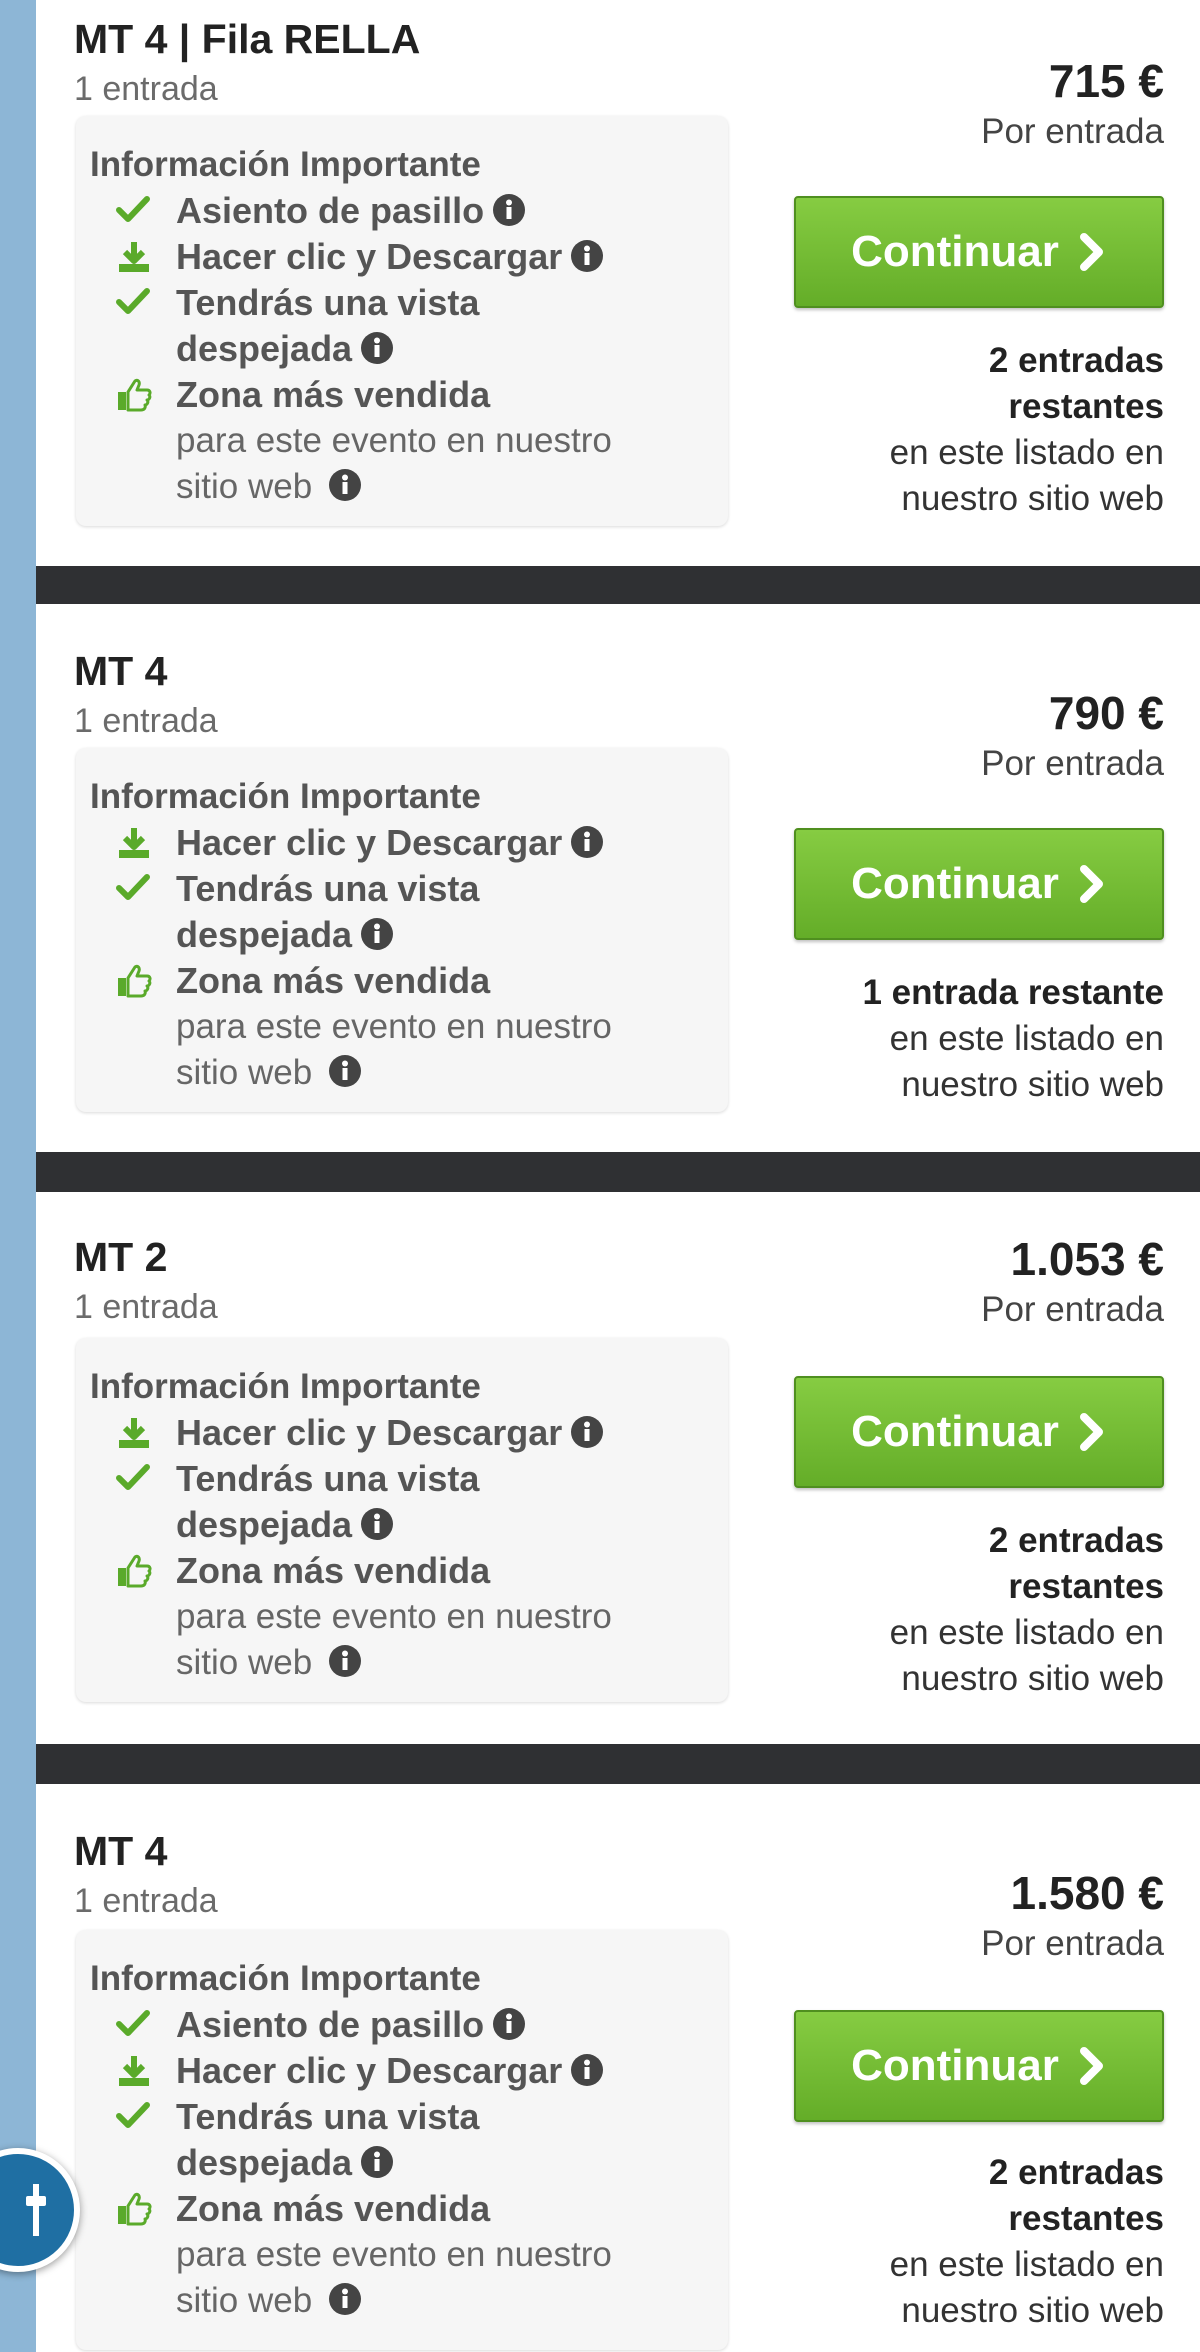 The height and width of the screenshot is (2352, 1200). What do you see at coordinates (330, 2024) in the screenshot?
I see `feature-label: Asiento de pasillo` at bounding box center [330, 2024].